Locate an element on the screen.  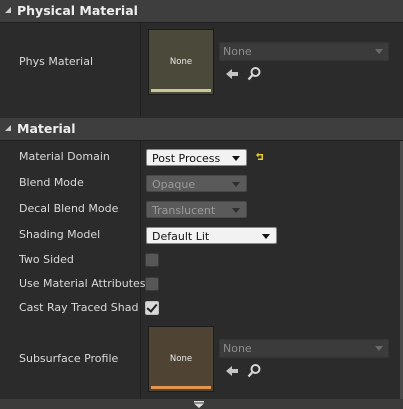
advanced-expander-bar is located at coordinates (201, 404).